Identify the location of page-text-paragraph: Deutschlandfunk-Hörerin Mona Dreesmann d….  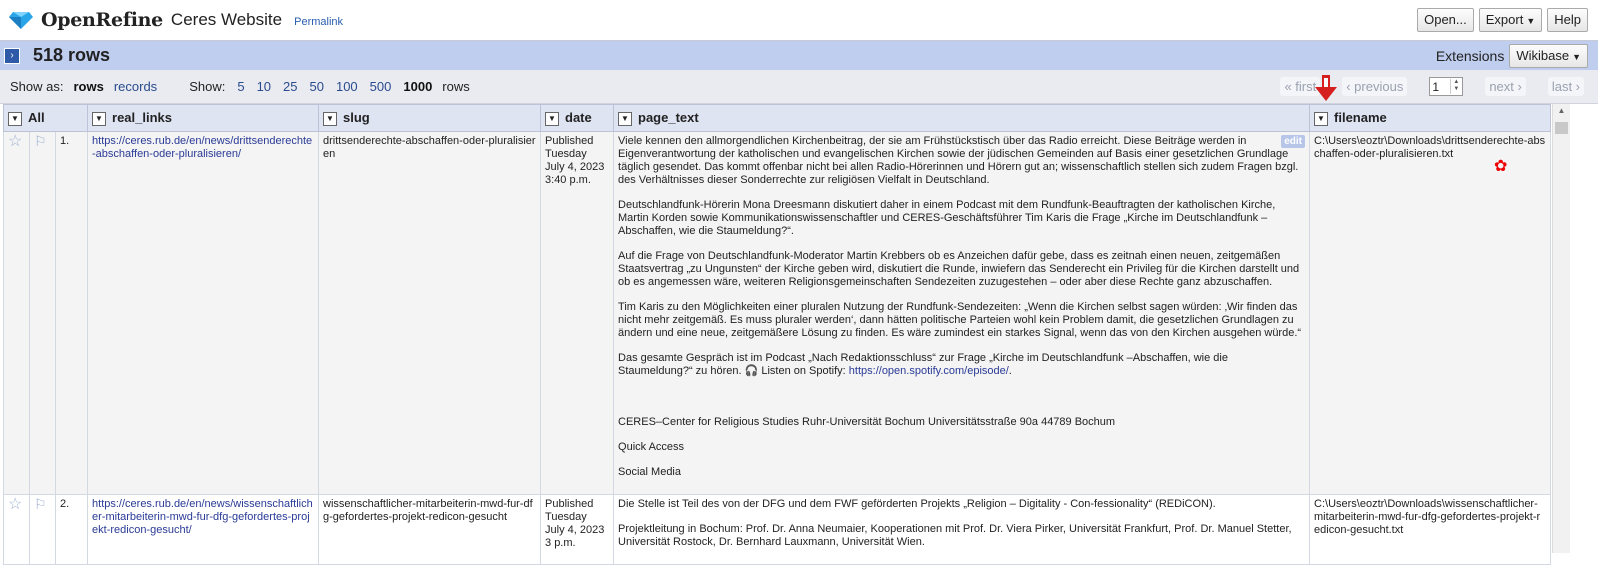
(947, 218).